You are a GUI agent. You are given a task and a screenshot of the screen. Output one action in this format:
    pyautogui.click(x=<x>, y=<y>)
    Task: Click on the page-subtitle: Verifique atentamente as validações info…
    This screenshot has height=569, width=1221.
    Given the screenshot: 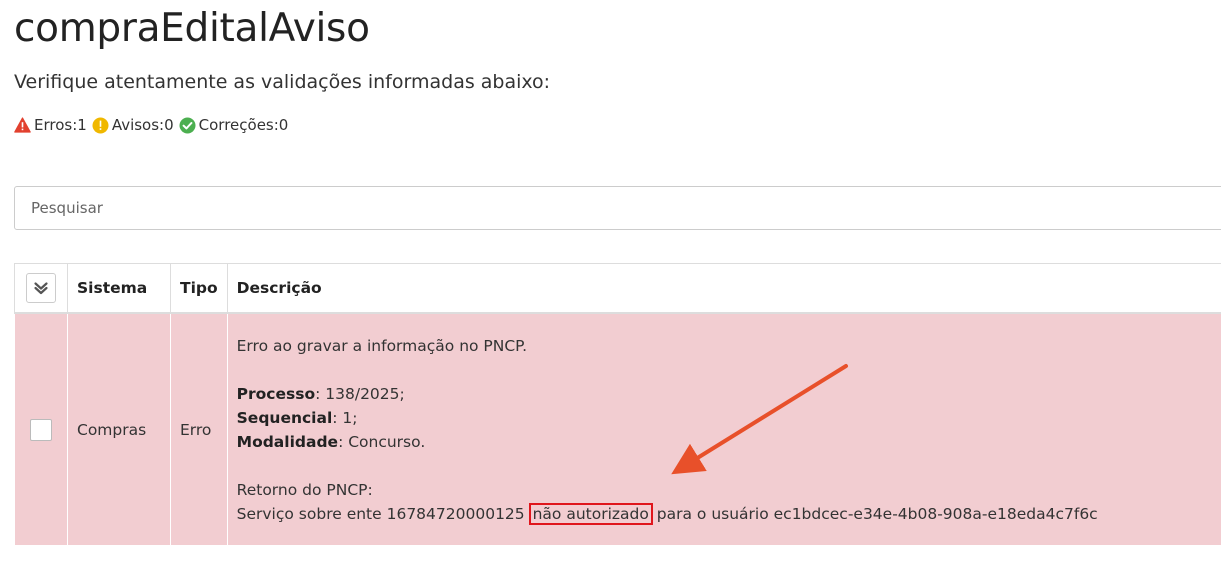 What is the action you would take?
    pyautogui.click(x=282, y=82)
    